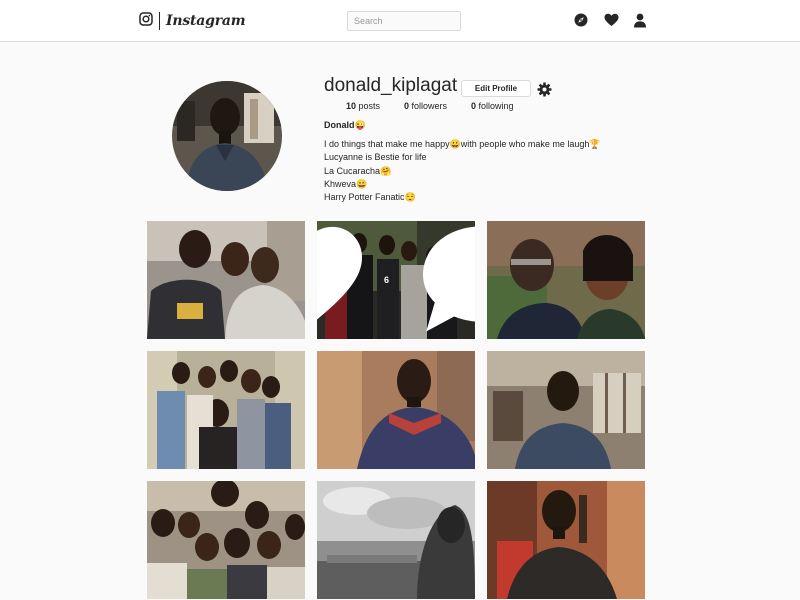 This screenshot has height=600, width=800. I want to click on followers-stat: 0 followers, so click(425, 106).